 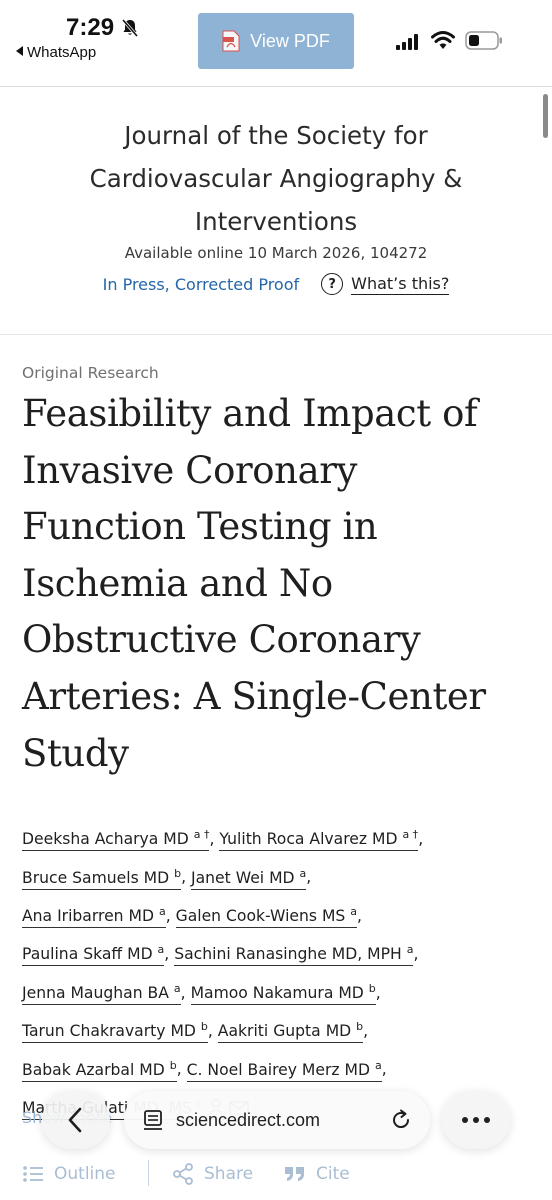 What do you see at coordinates (85, 1174) in the screenshot?
I see `outline-label: Outline` at bounding box center [85, 1174].